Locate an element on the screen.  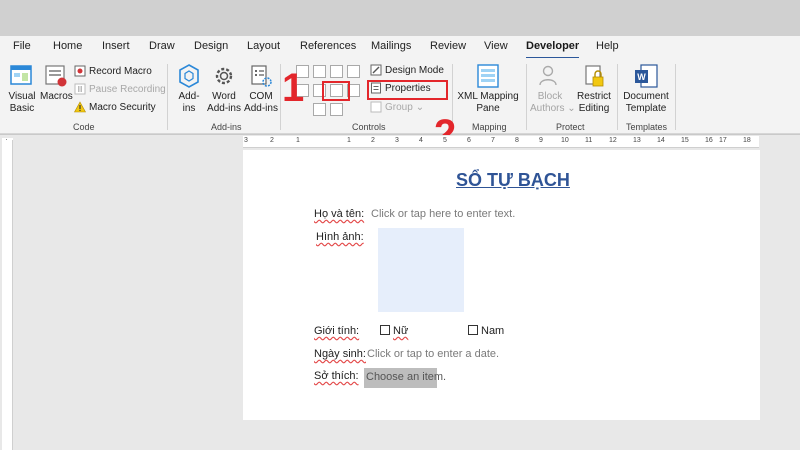
tab-view: View is located at coordinates (496, 46).